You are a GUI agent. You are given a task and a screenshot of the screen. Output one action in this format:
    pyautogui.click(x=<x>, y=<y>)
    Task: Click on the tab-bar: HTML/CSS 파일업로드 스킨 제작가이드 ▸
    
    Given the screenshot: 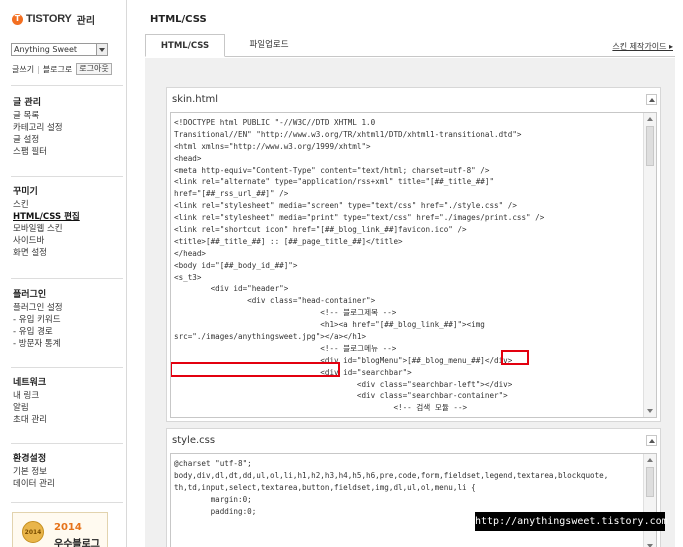 What is the action you would take?
    pyautogui.click(x=410, y=45)
    